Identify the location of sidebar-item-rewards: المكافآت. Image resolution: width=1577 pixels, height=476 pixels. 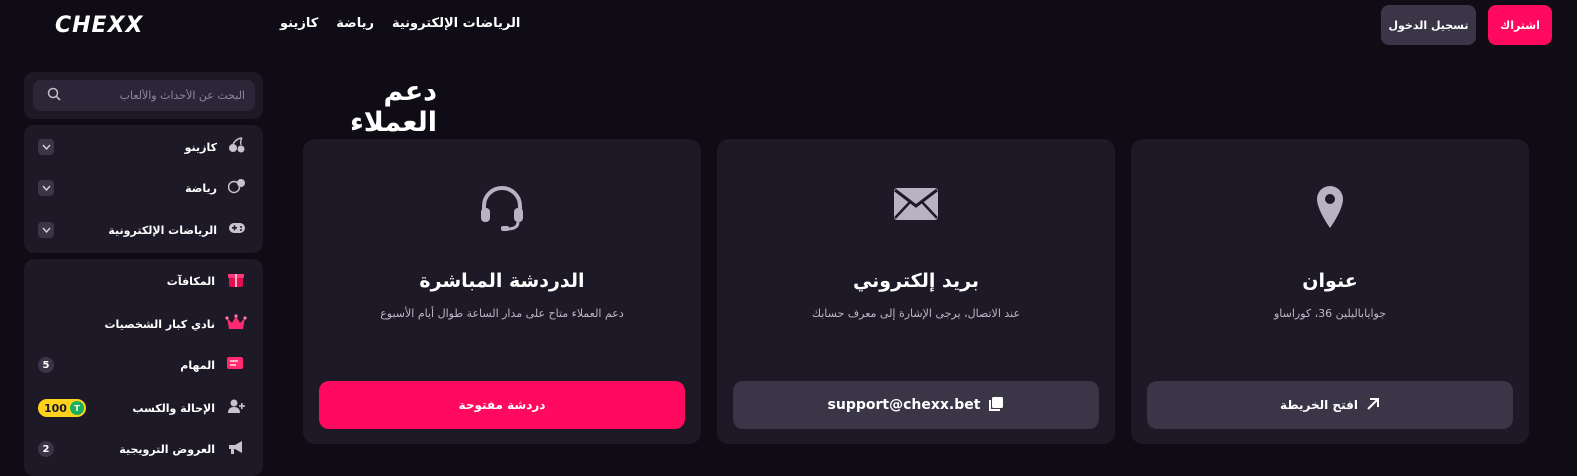
(143, 281).